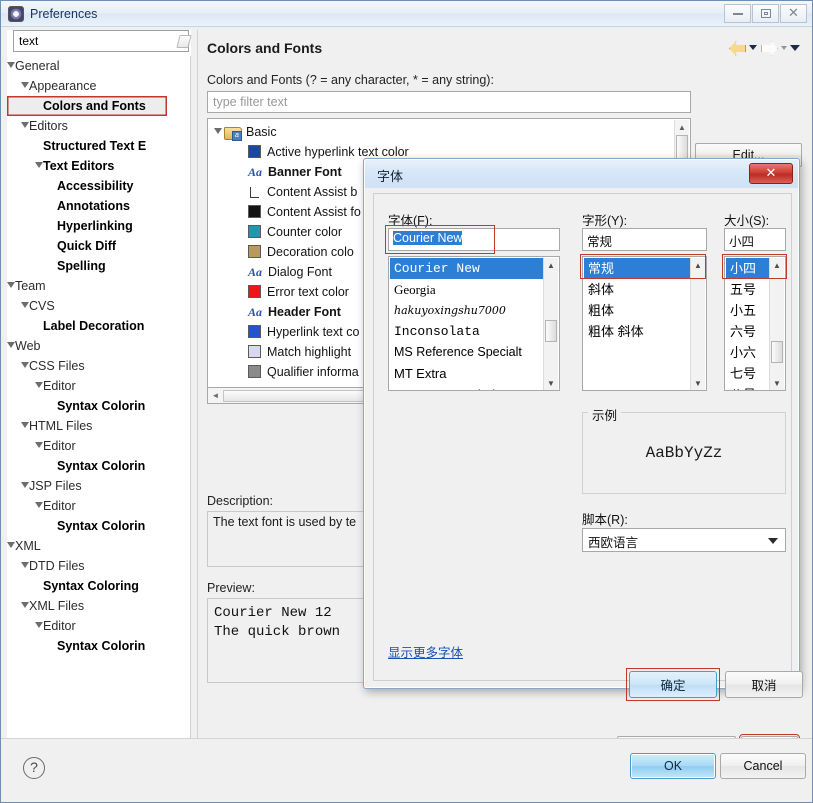 This screenshot has width=813, height=803. I want to click on sidebar-item-dtd-files: DTD Files, so click(98, 566).